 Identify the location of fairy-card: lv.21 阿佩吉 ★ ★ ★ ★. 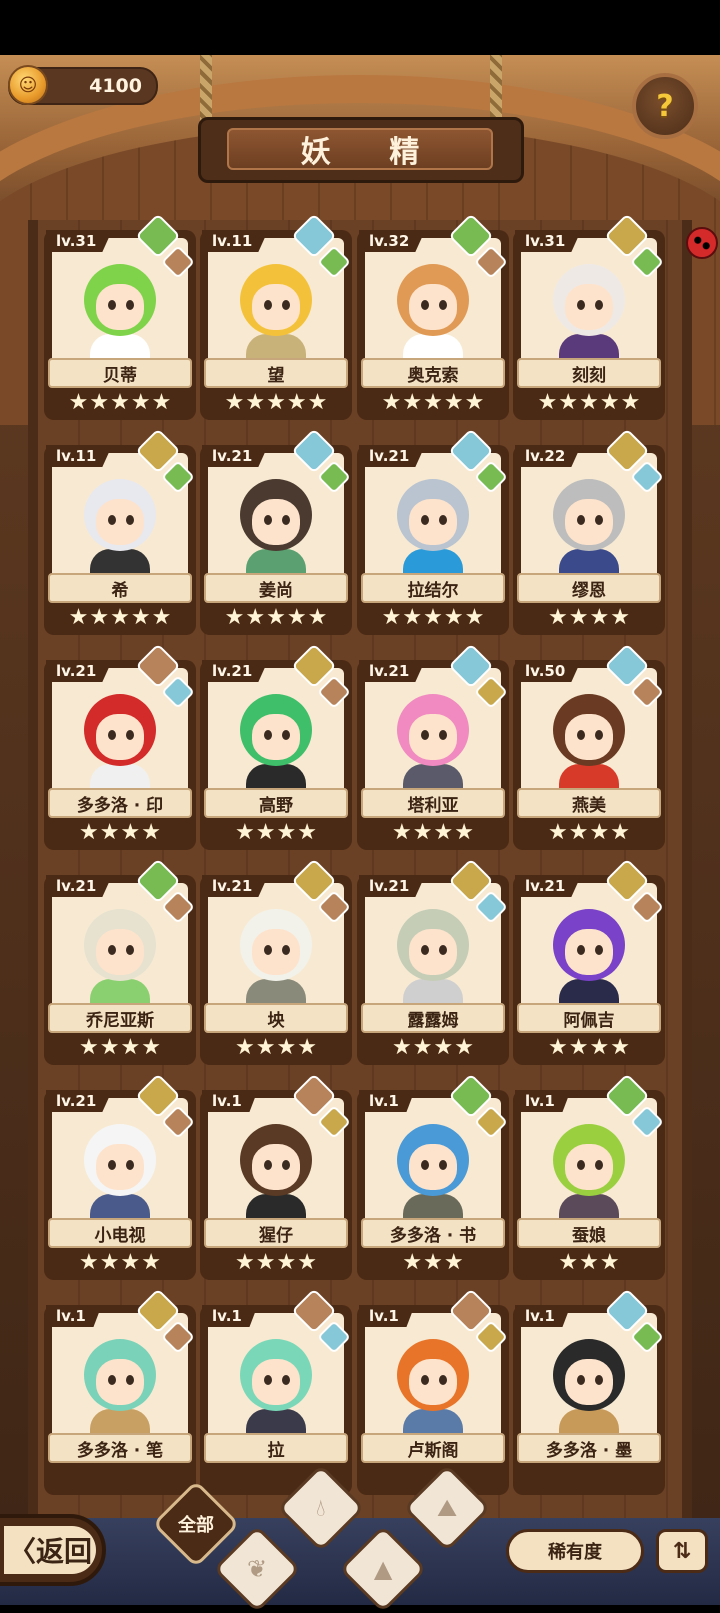
(589, 965).